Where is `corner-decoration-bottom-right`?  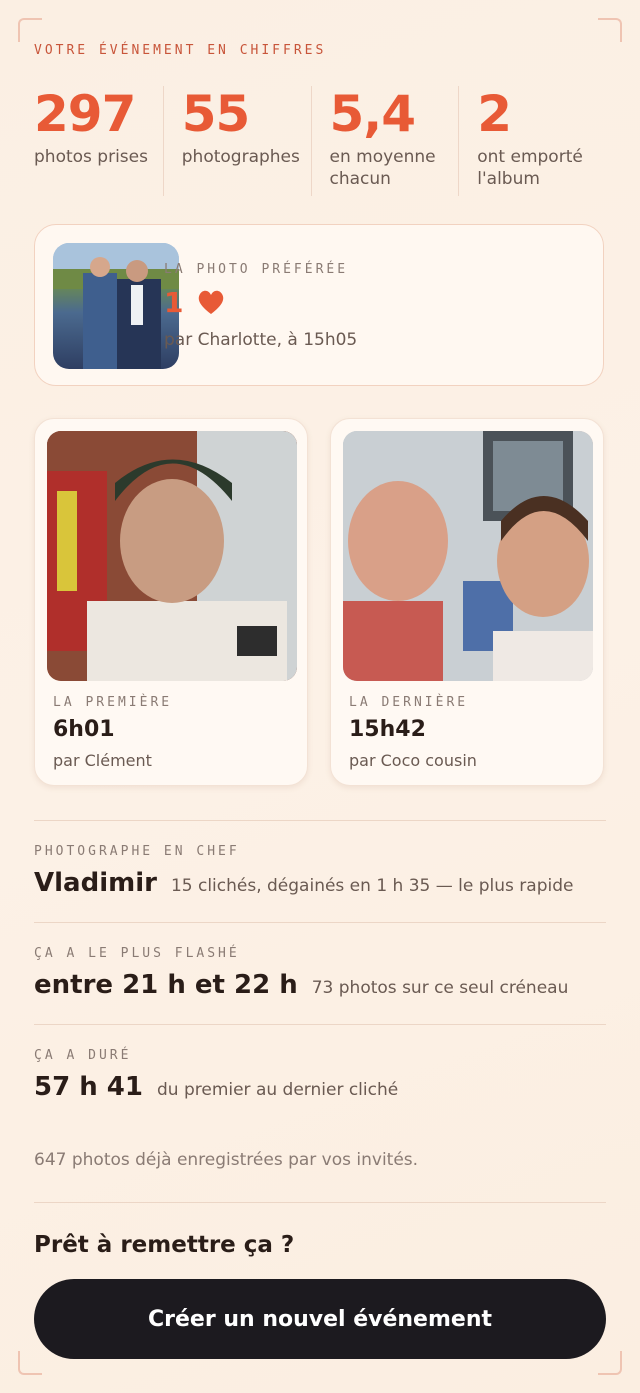 corner-decoration-bottom-right is located at coordinates (610, 1363).